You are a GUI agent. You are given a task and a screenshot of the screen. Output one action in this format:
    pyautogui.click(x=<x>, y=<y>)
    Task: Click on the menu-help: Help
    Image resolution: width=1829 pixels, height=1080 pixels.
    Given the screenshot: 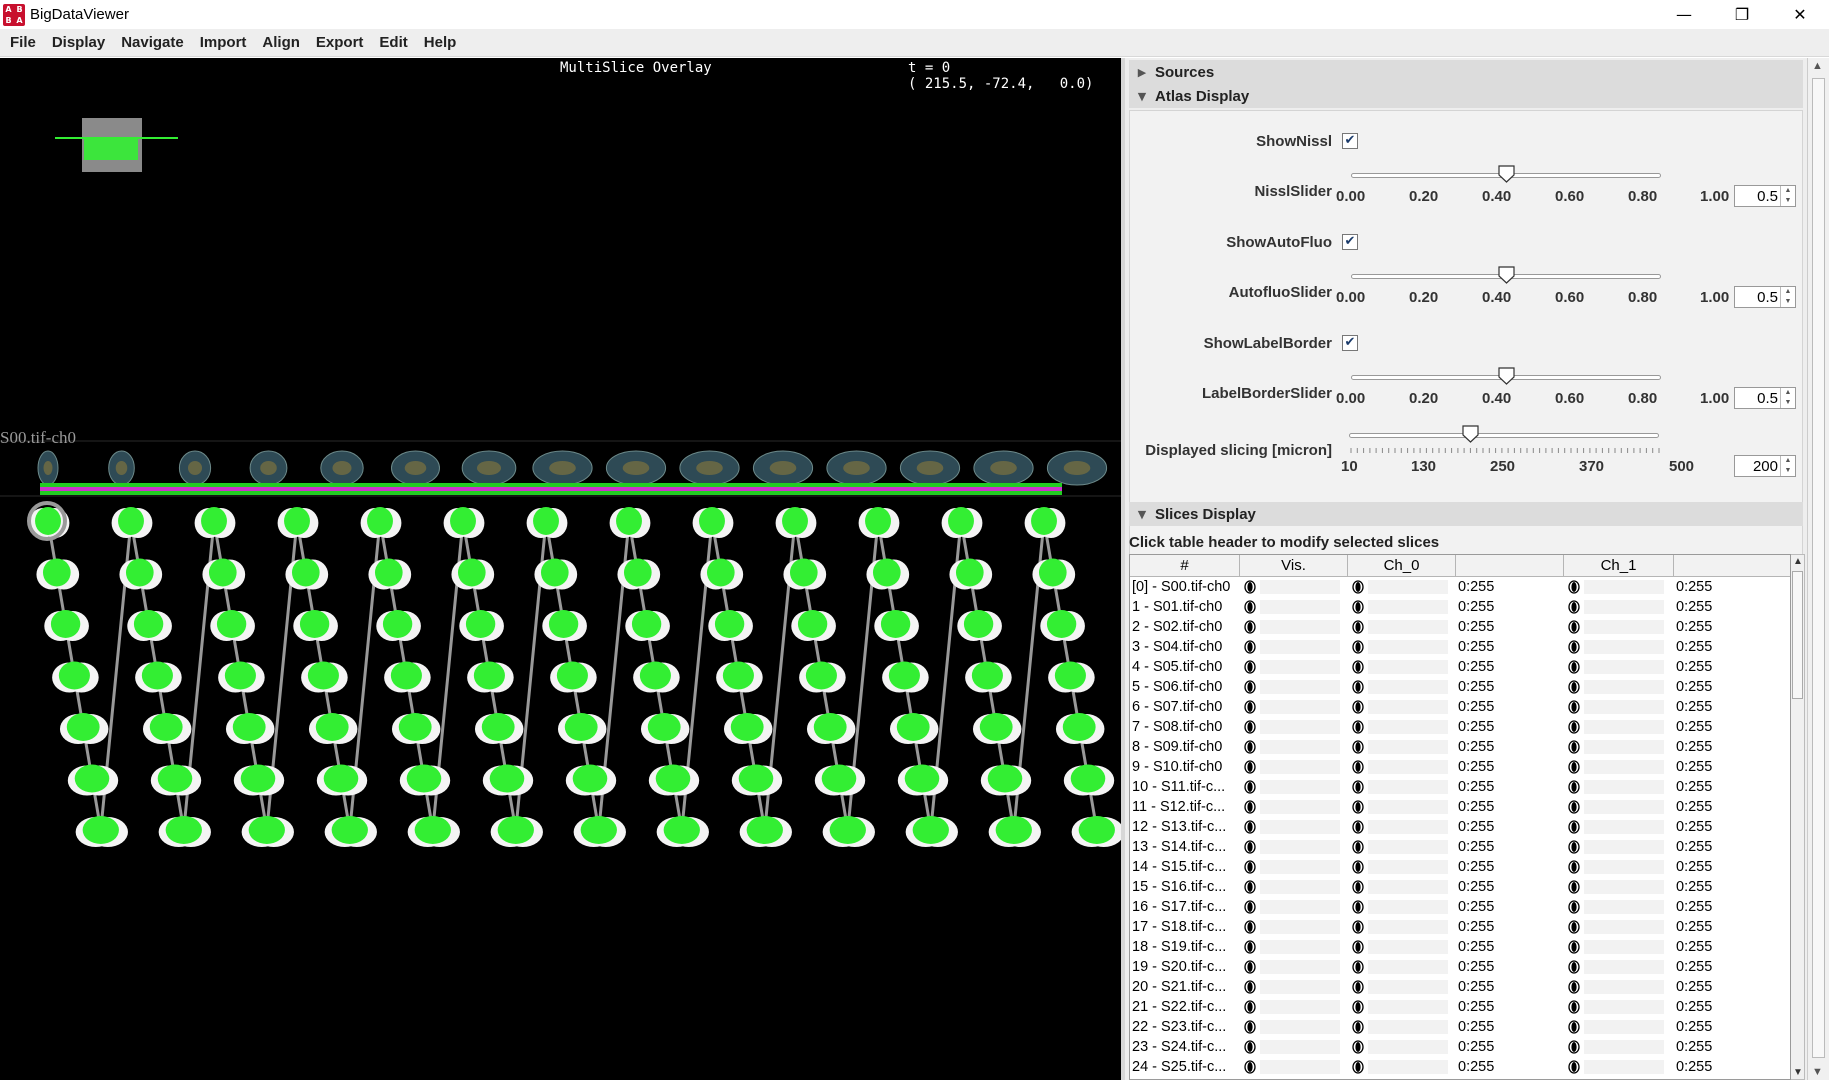 What is the action you would take?
    pyautogui.click(x=440, y=42)
    